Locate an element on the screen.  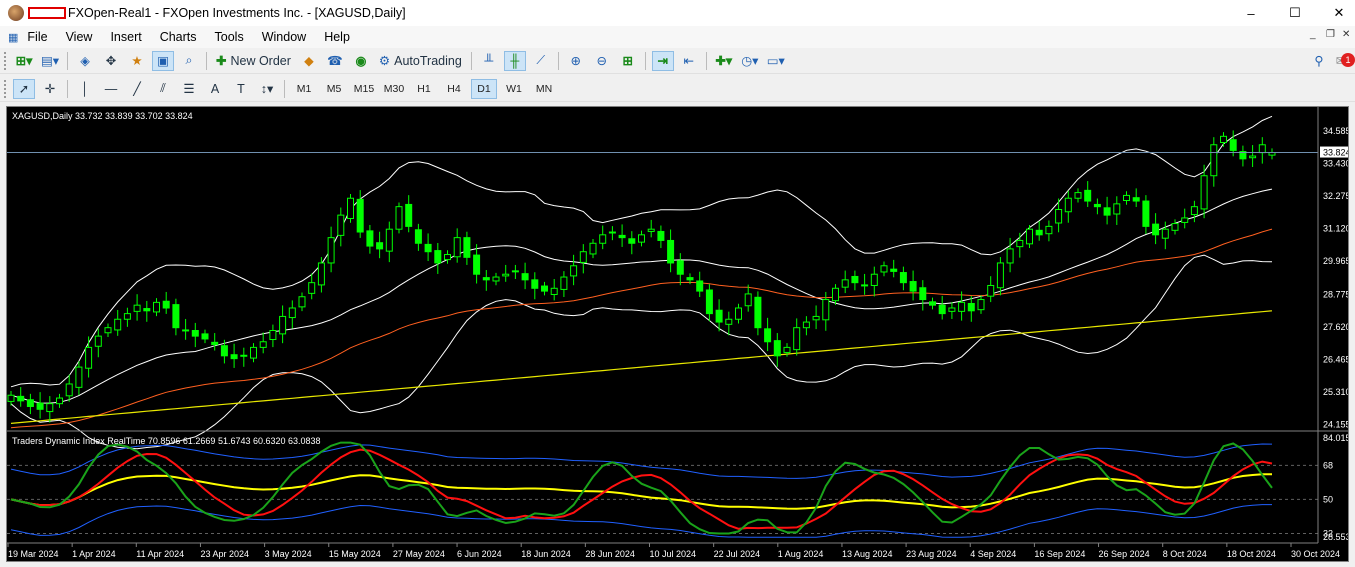
timeframe-d1: D1 is located at coordinates (484, 88).